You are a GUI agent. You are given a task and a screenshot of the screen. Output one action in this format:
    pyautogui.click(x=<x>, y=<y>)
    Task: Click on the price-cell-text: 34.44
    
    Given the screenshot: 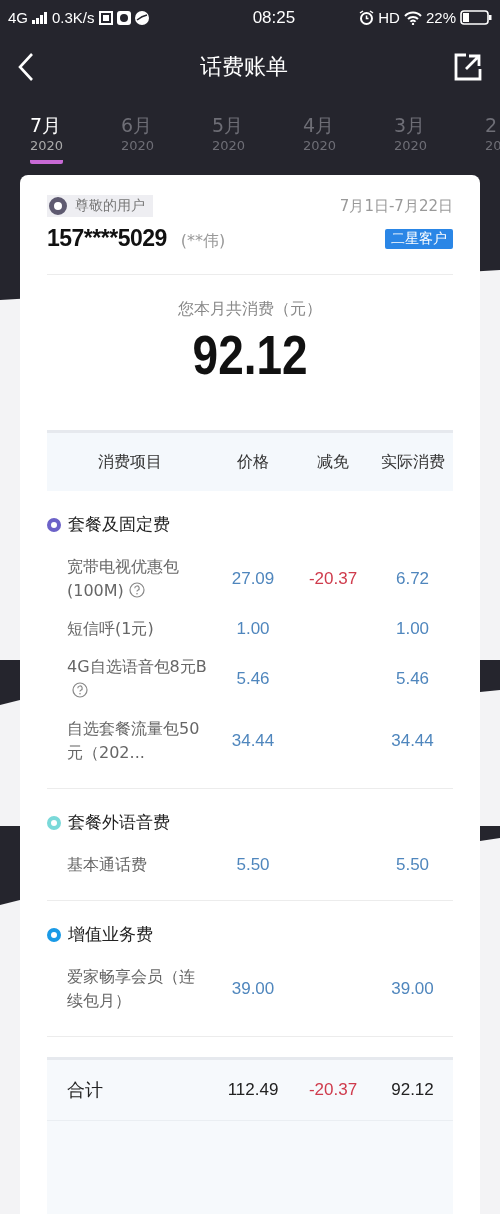 What is the action you would take?
    pyautogui.click(x=253, y=741)
    